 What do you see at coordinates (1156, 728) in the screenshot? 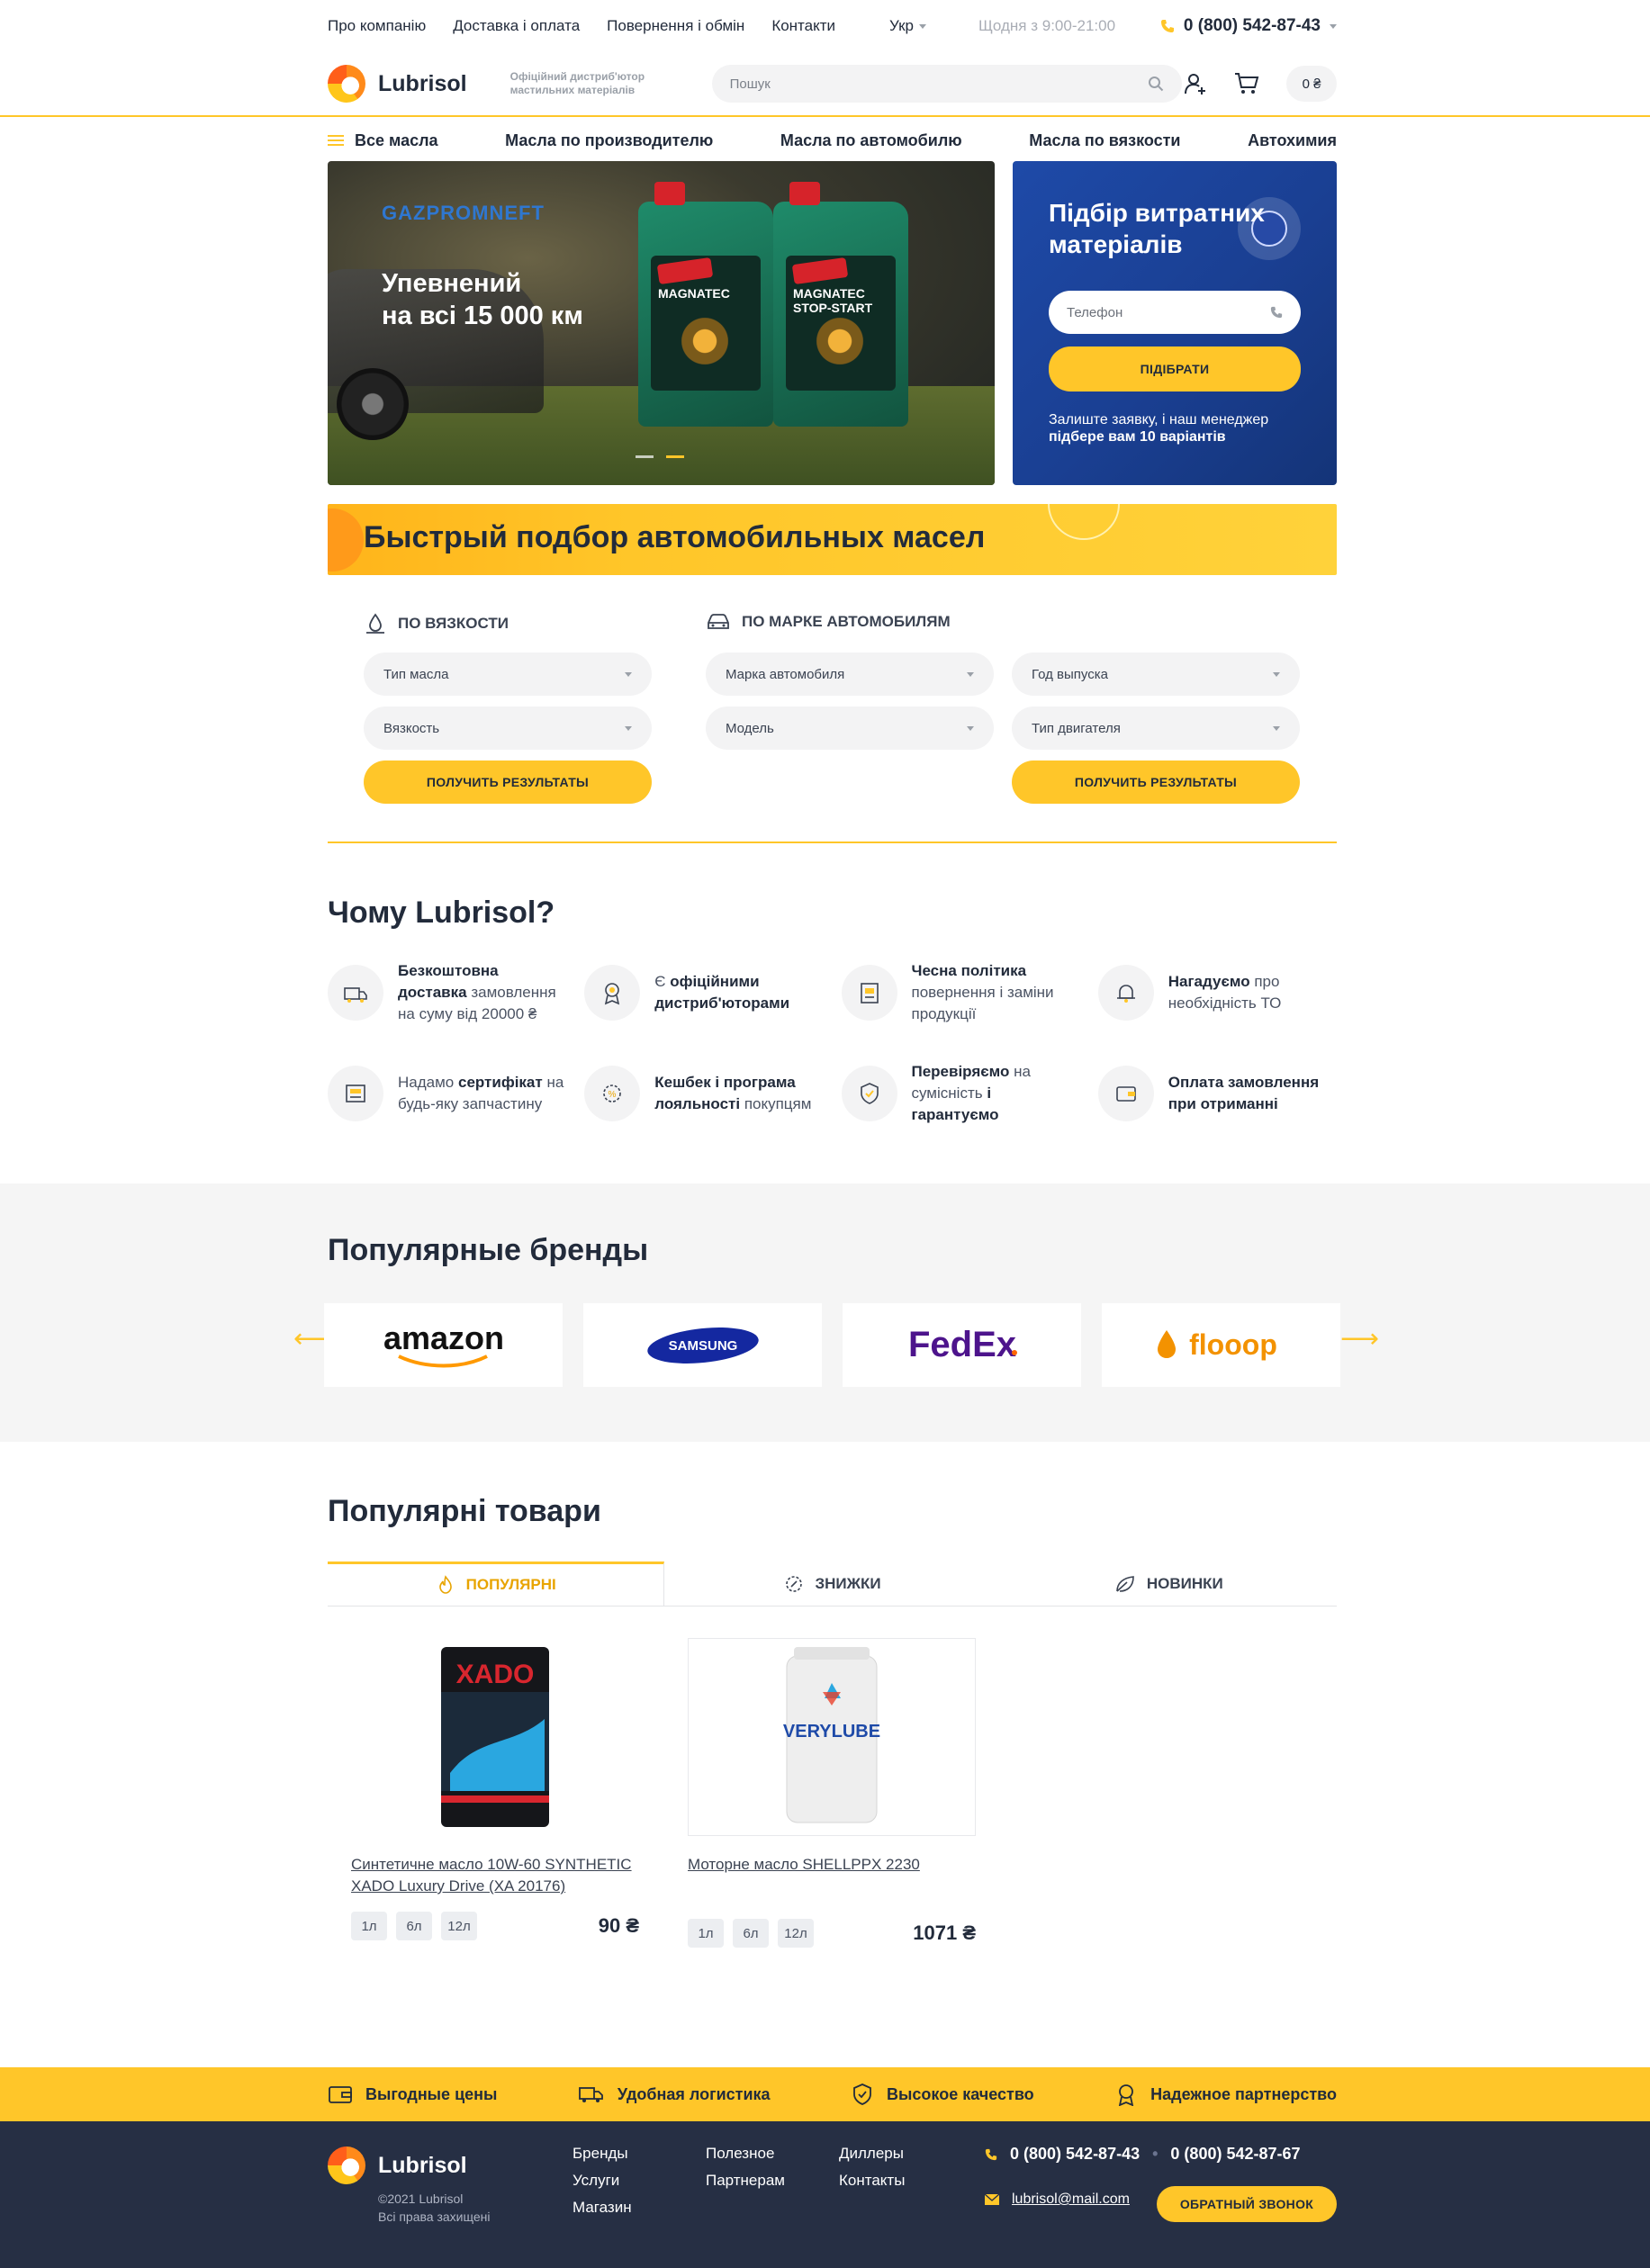
I see `engine-select: Тип двигателя` at bounding box center [1156, 728].